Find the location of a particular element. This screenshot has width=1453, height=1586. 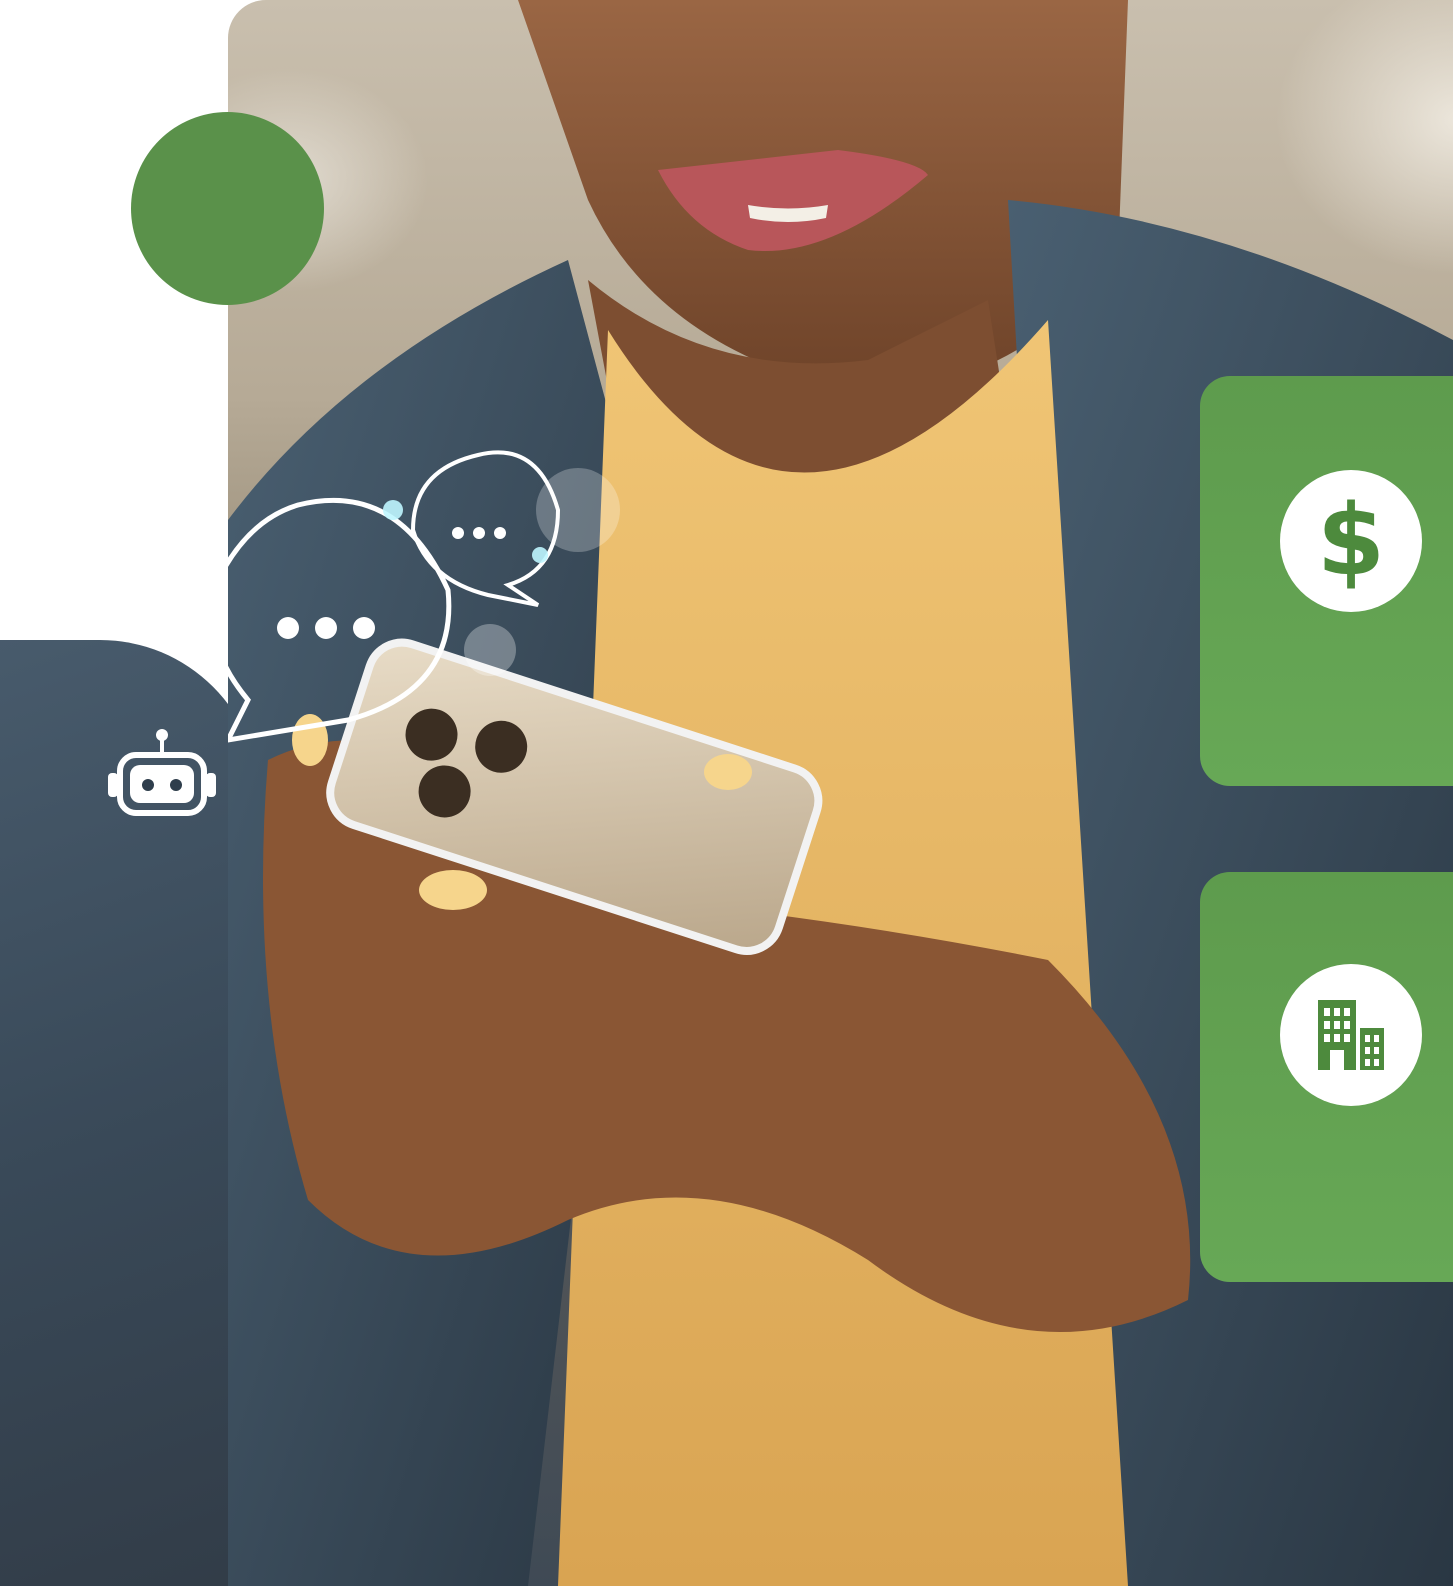

dollar-icon: $ is located at coordinates (1351, 541).